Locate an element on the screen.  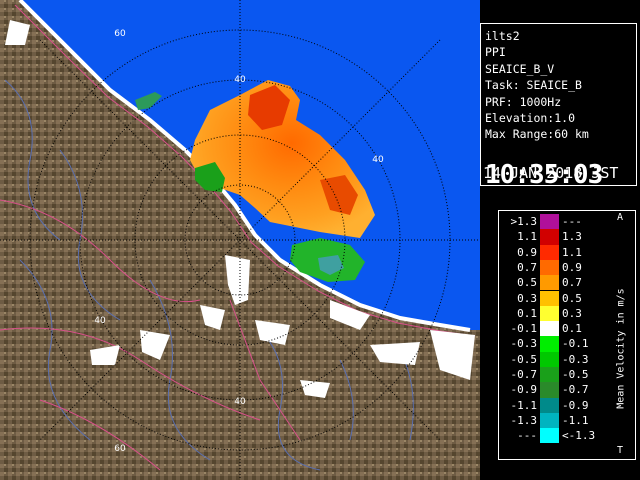
legend-low-value: -0.9 is located at coordinates (524, 390).